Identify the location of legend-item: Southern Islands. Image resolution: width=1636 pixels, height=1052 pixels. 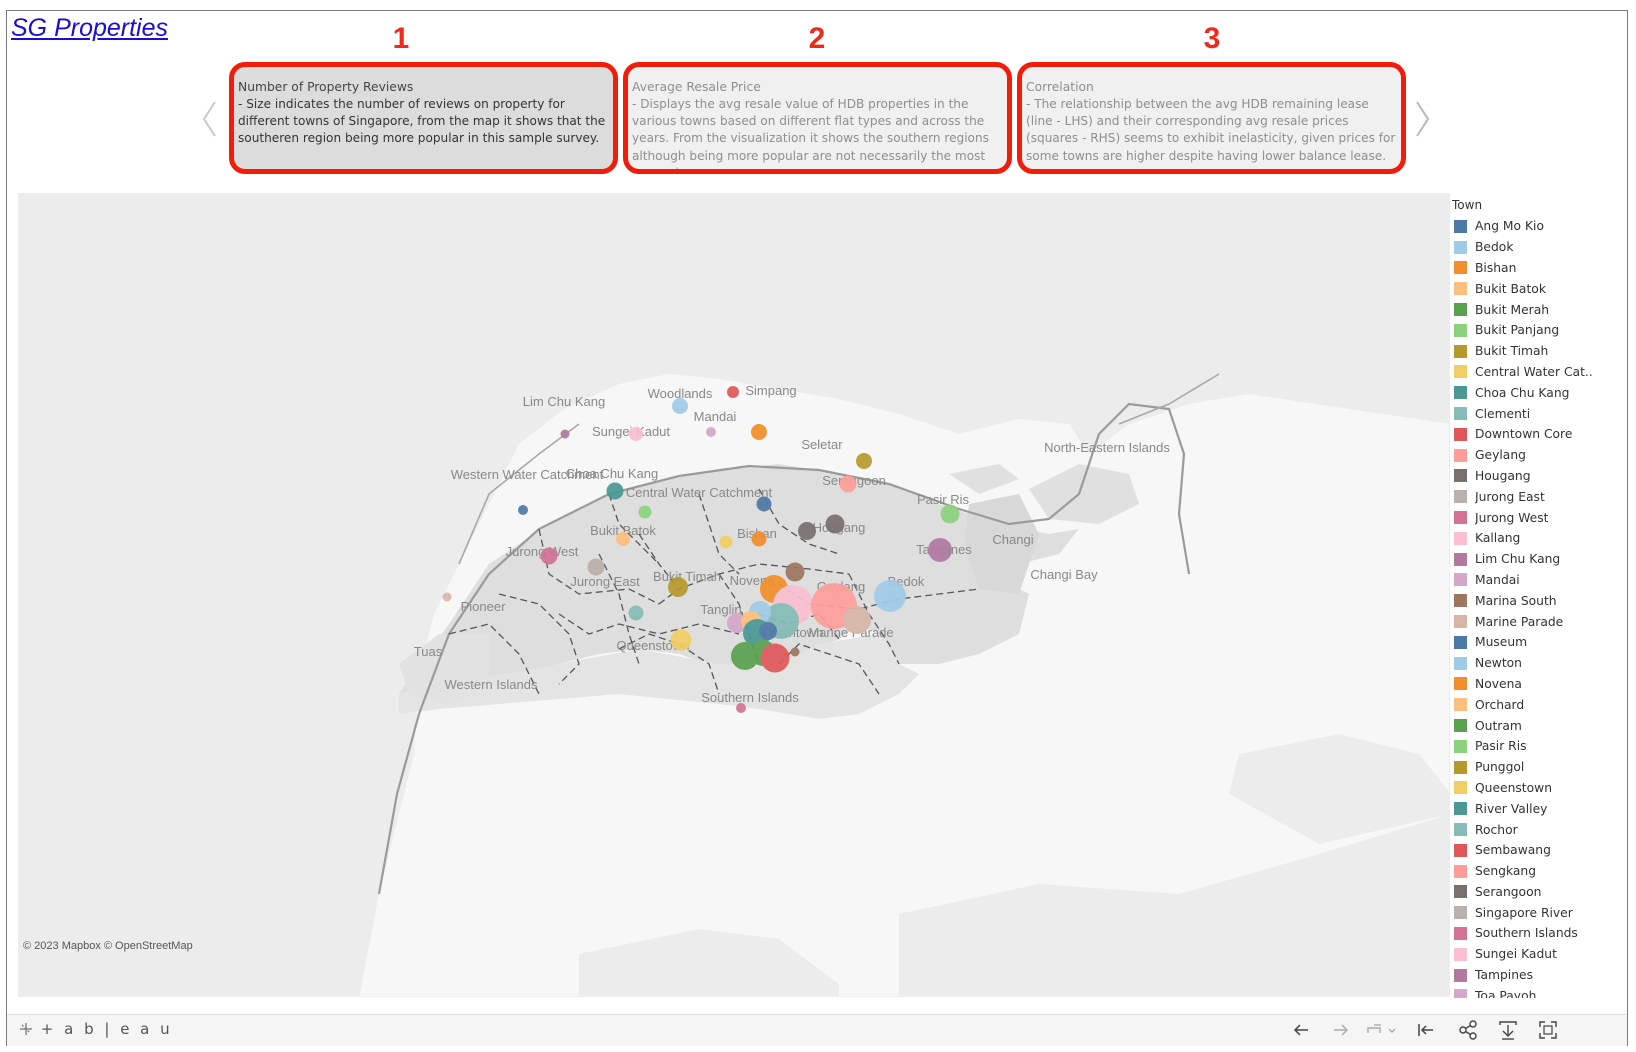
(1540, 933).